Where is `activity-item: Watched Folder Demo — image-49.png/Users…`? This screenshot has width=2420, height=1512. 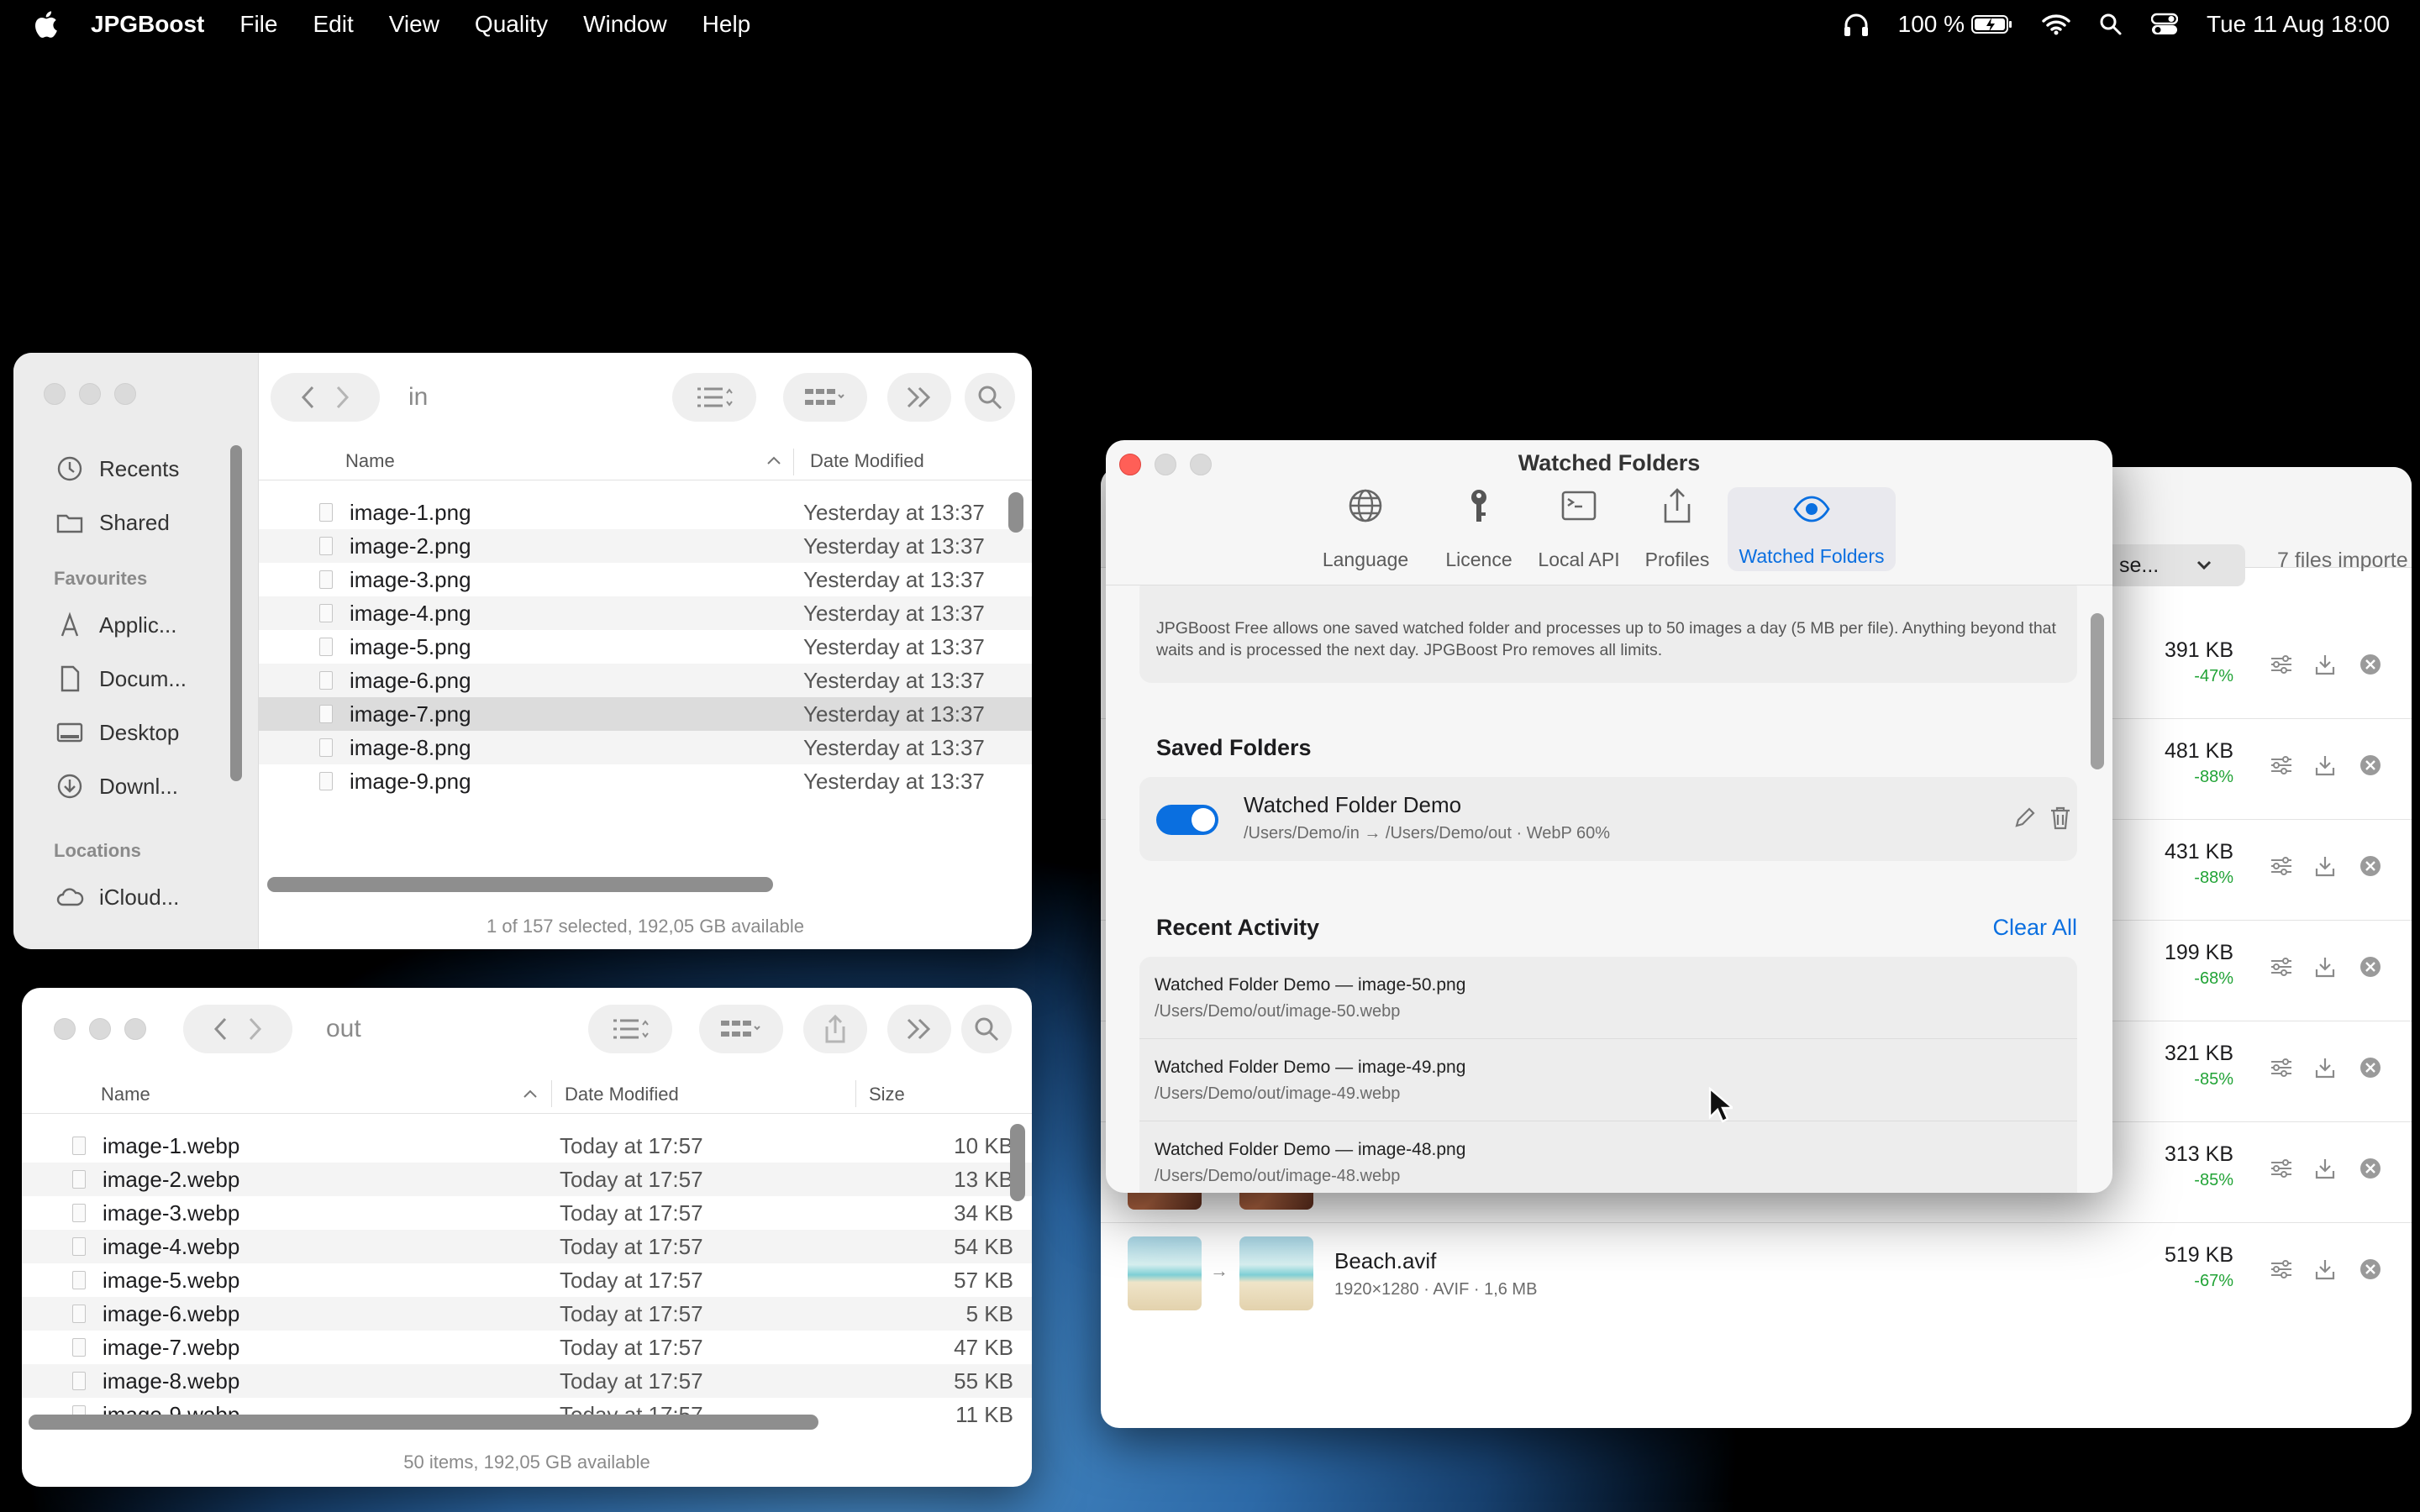 activity-item: Watched Folder Demo — image-49.png/Users… is located at coordinates (1608, 1080).